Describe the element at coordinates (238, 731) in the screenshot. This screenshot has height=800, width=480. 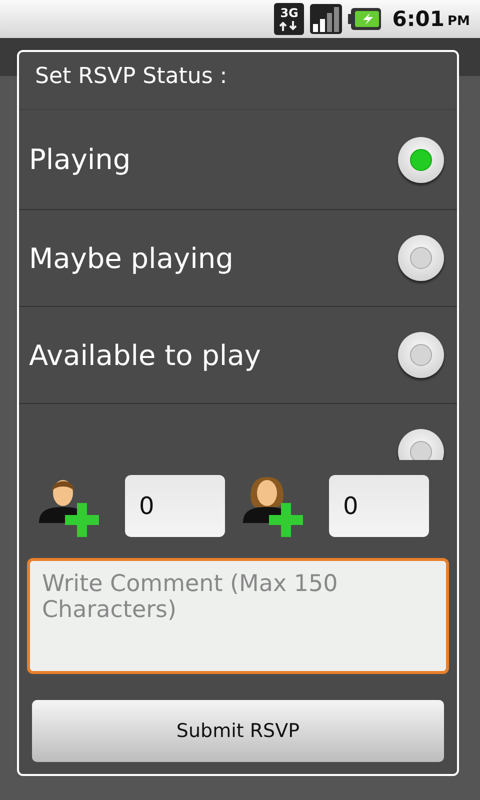
I see `submit-button: Submit RSVP` at that location.